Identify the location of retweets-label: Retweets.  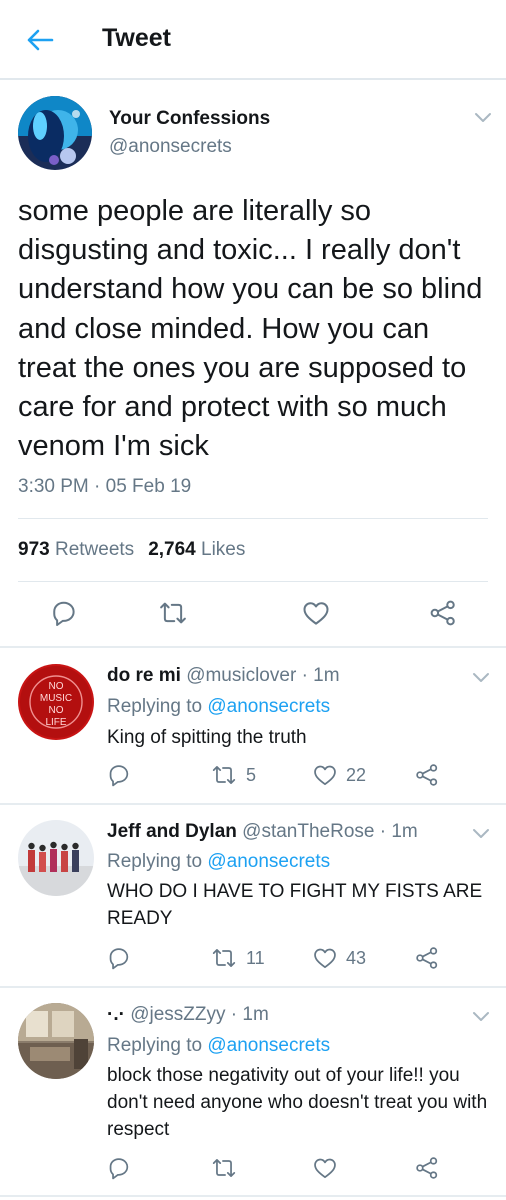
(94, 549).